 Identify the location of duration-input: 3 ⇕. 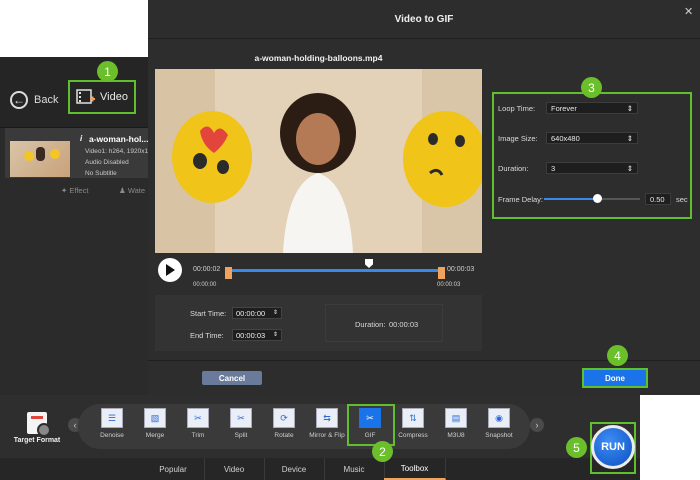
(592, 168).